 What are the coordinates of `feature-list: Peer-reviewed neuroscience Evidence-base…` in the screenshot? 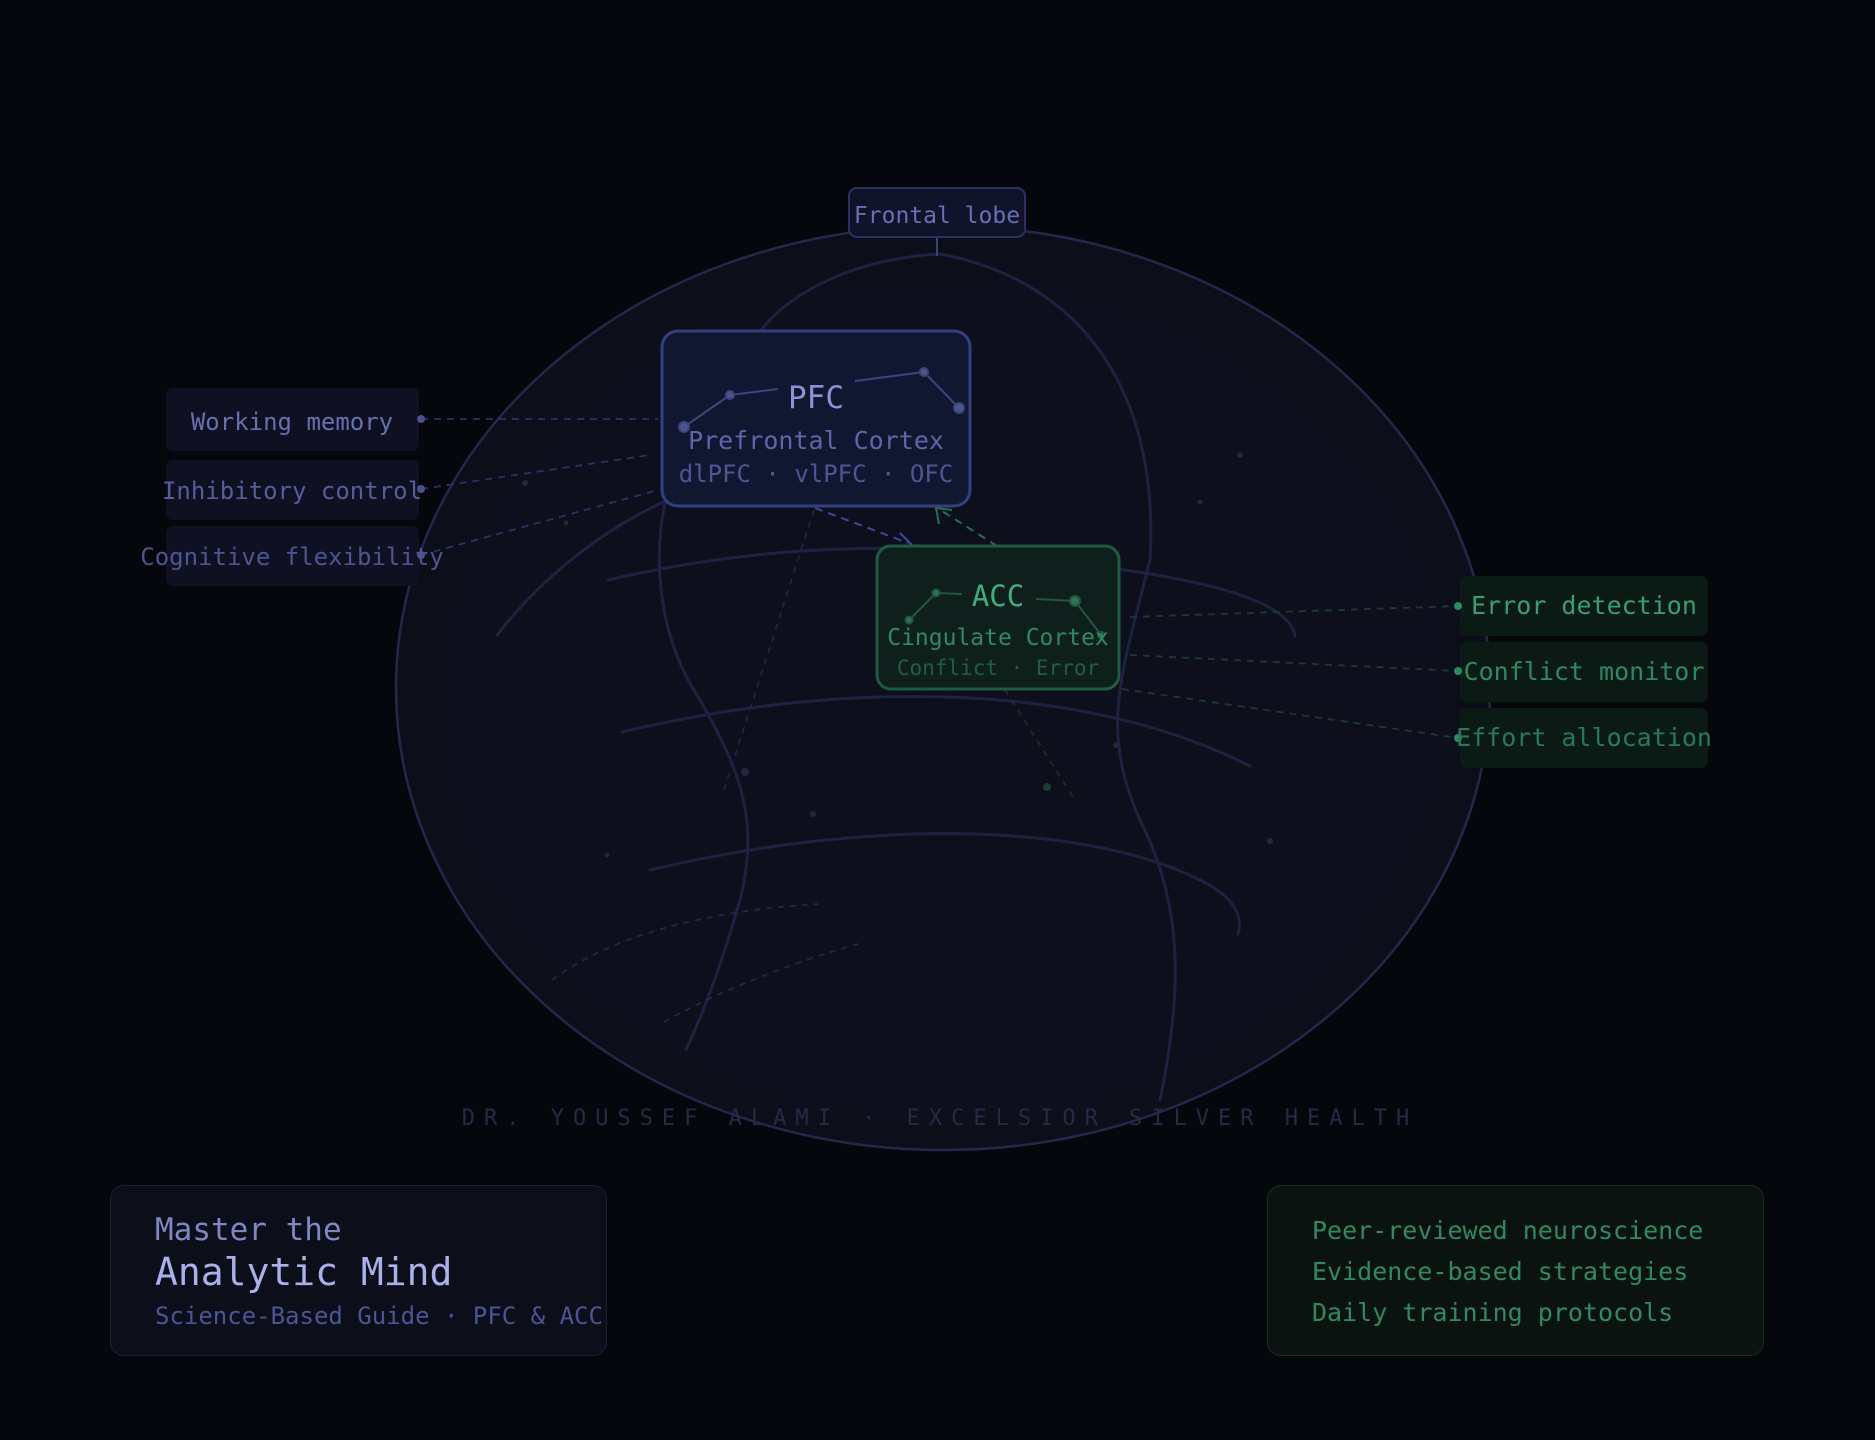 It's located at (1507, 1277).